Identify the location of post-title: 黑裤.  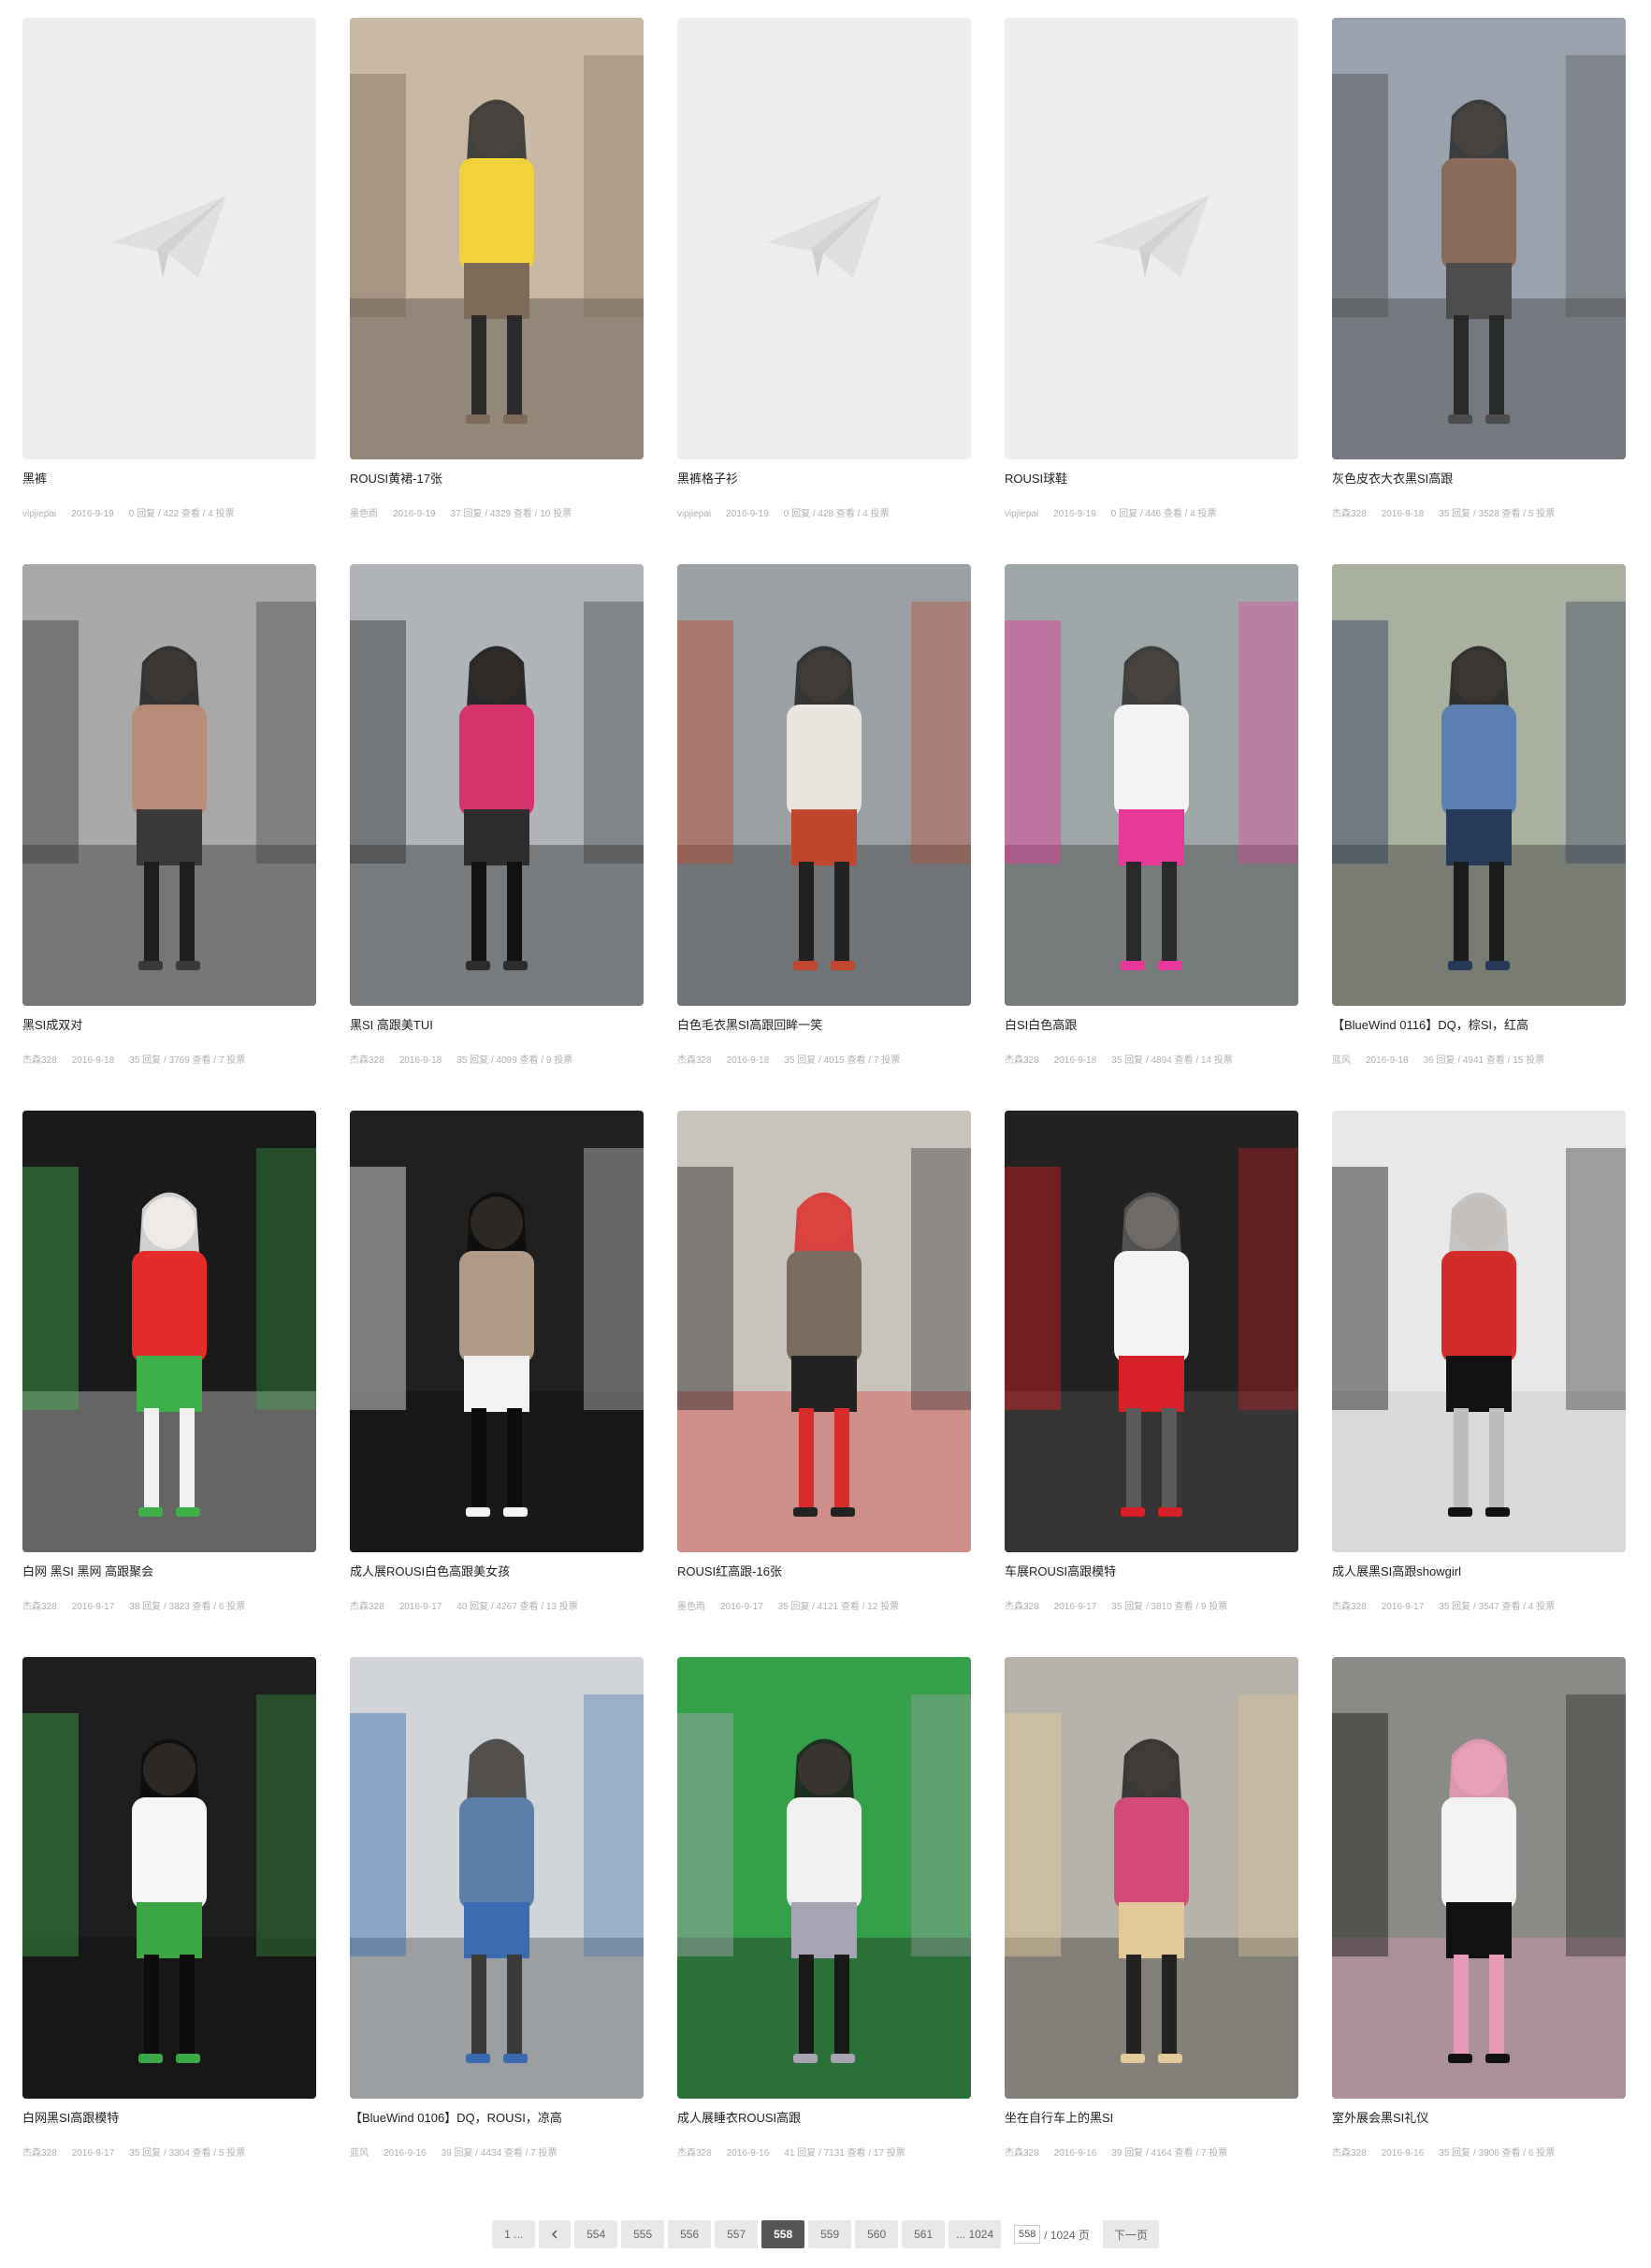
(169, 479).